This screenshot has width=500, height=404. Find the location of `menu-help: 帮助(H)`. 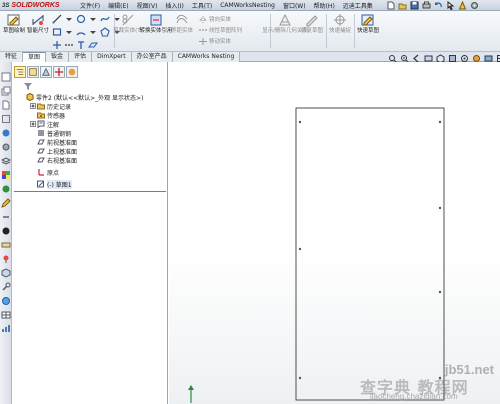

menu-help: 帮助(H) is located at coordinates (324, 5).